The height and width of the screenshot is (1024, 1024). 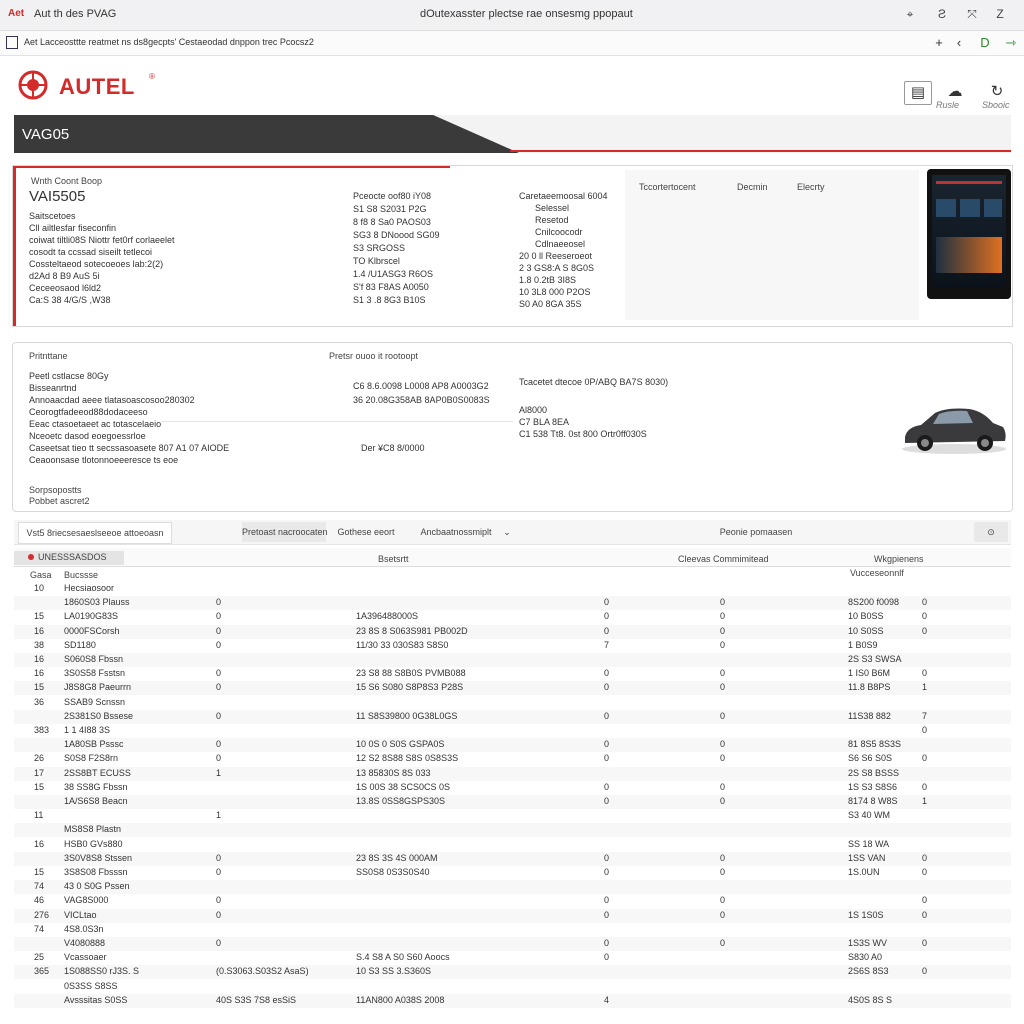 I want to click on cell-d: 0, so click(x=925, y=730).